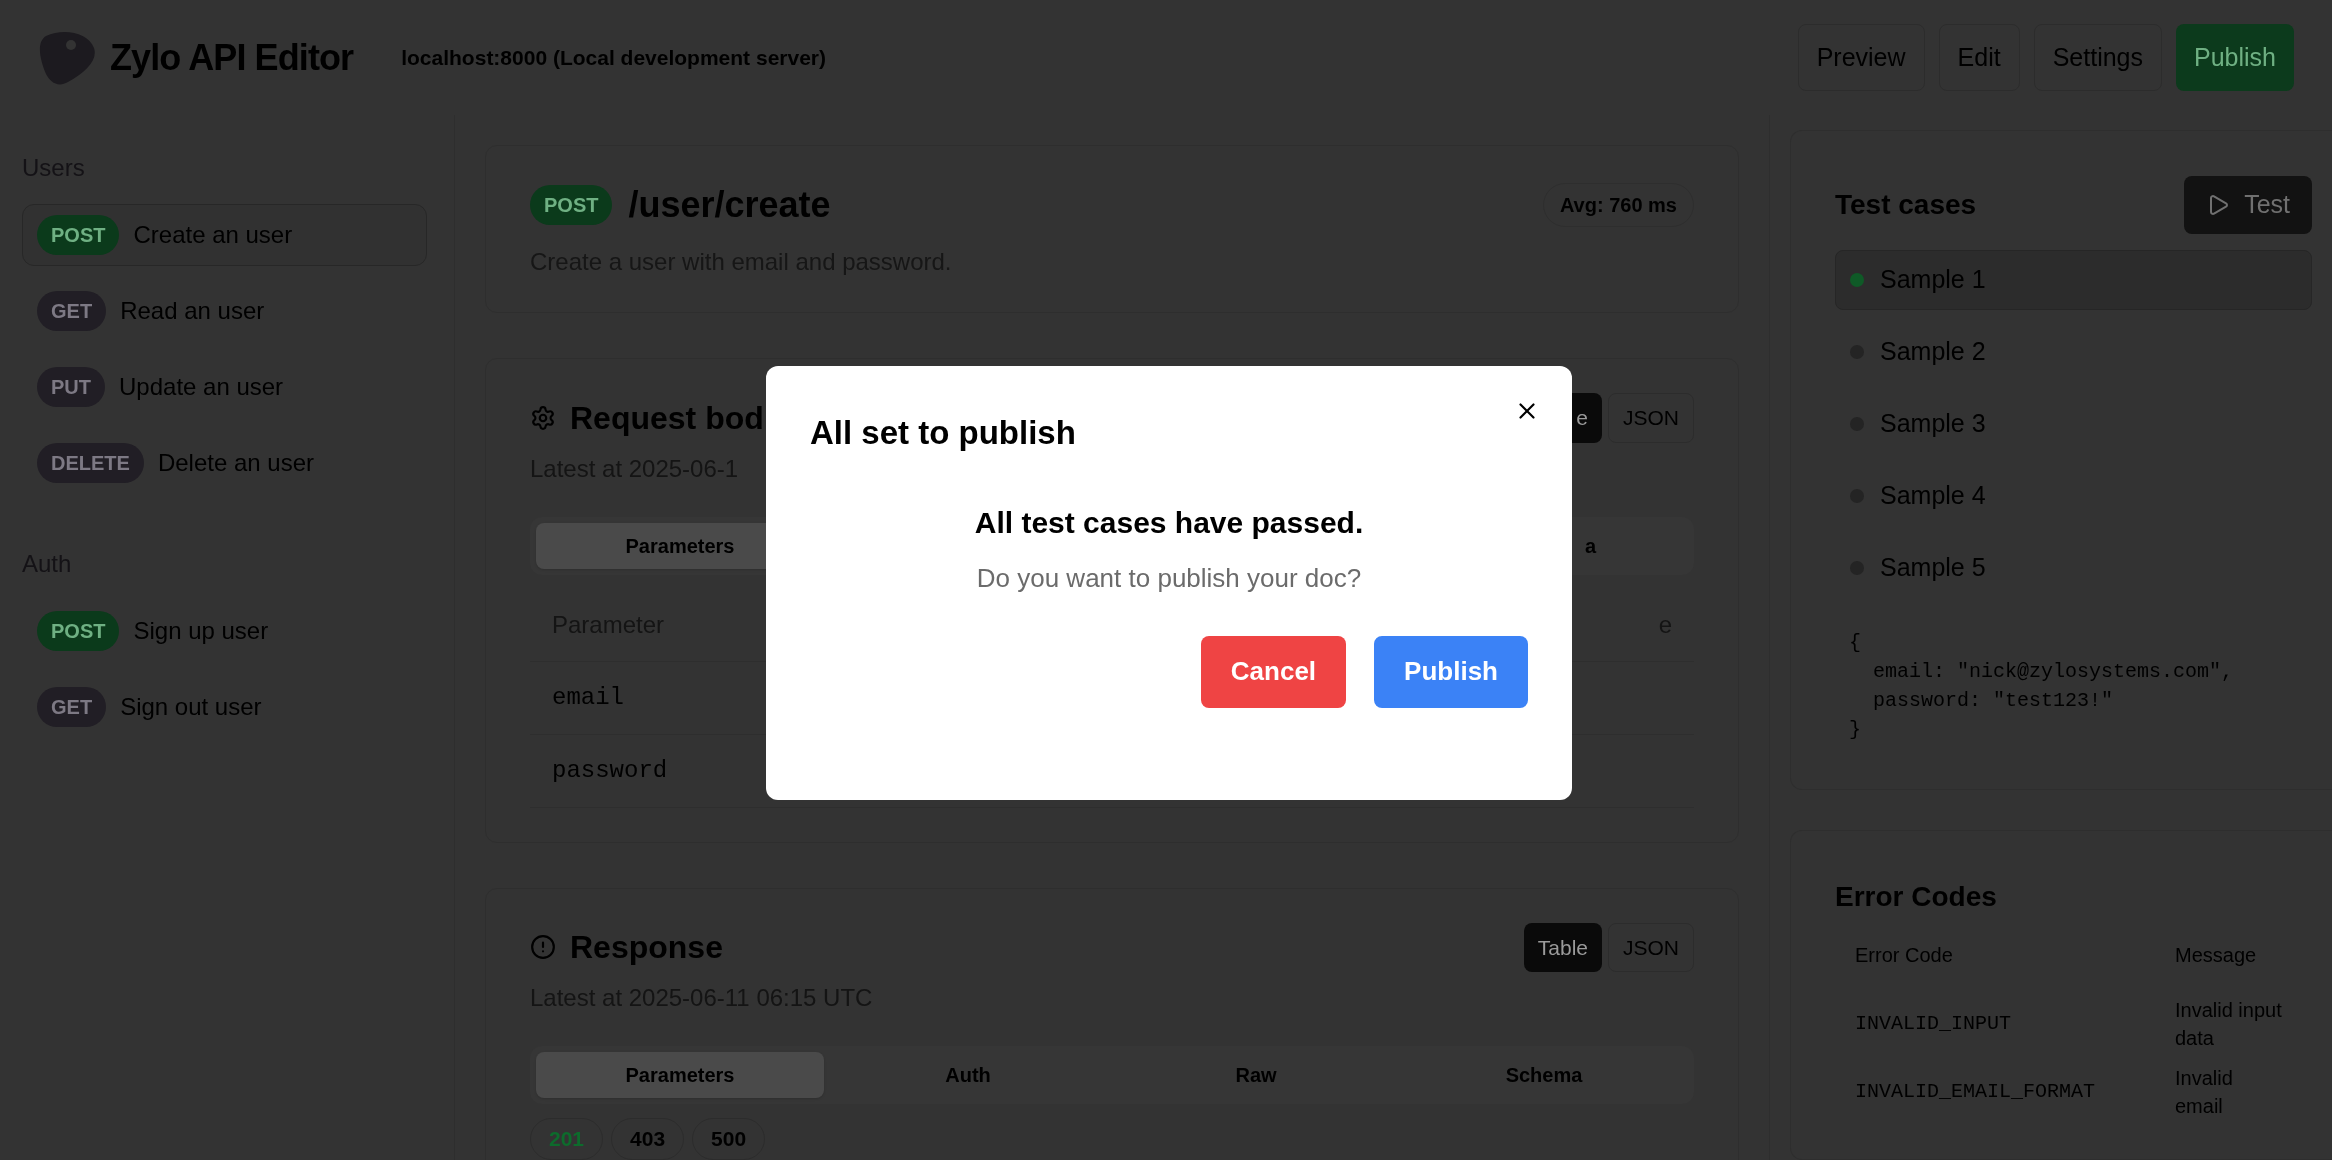 This screenshot has height=1160, width=2332. I want to click on method-badge: DELETE, so click(90, 463).